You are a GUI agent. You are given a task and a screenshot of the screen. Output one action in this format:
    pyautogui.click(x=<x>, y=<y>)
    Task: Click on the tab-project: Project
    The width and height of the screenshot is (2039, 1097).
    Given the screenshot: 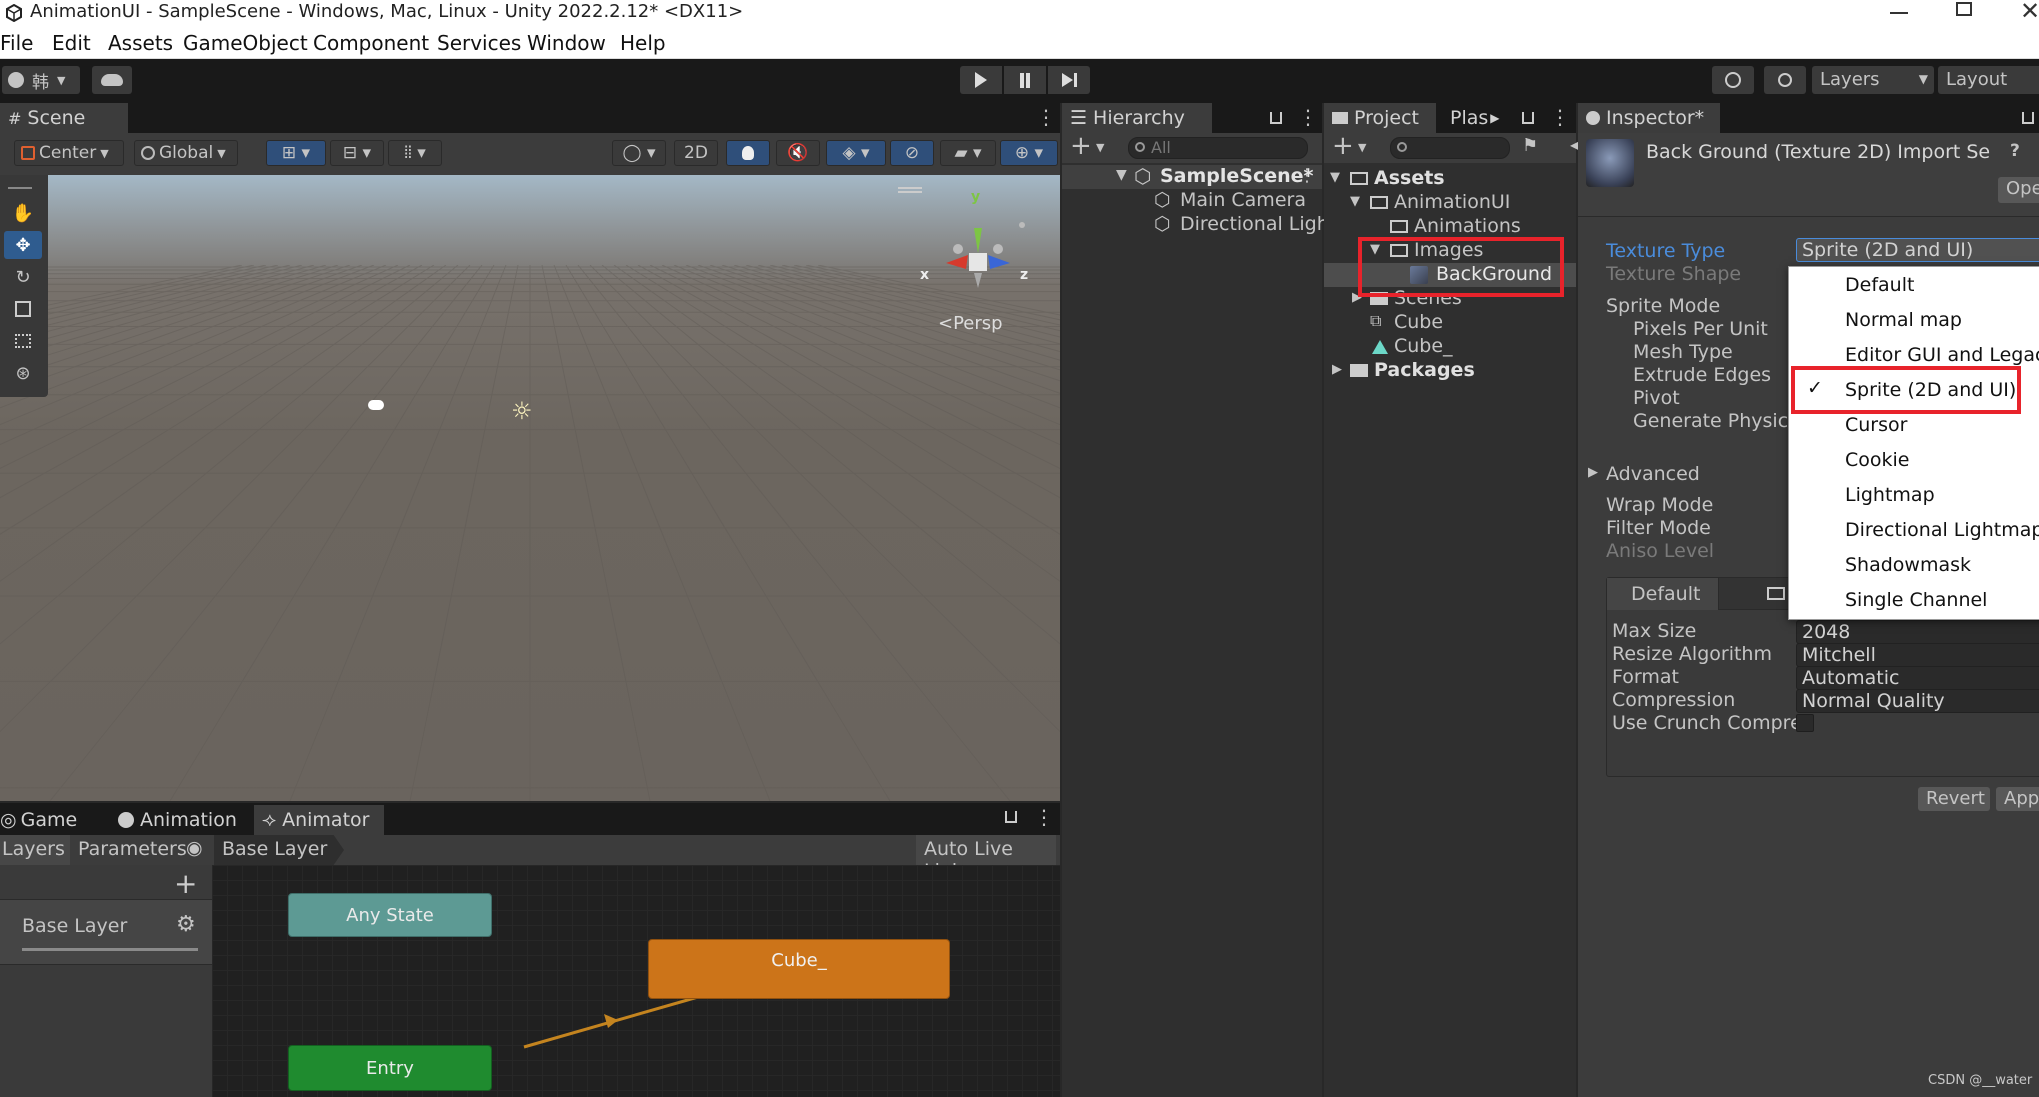 What is the action you would take?
    pyautogui.click(x=1380, y=118)
    